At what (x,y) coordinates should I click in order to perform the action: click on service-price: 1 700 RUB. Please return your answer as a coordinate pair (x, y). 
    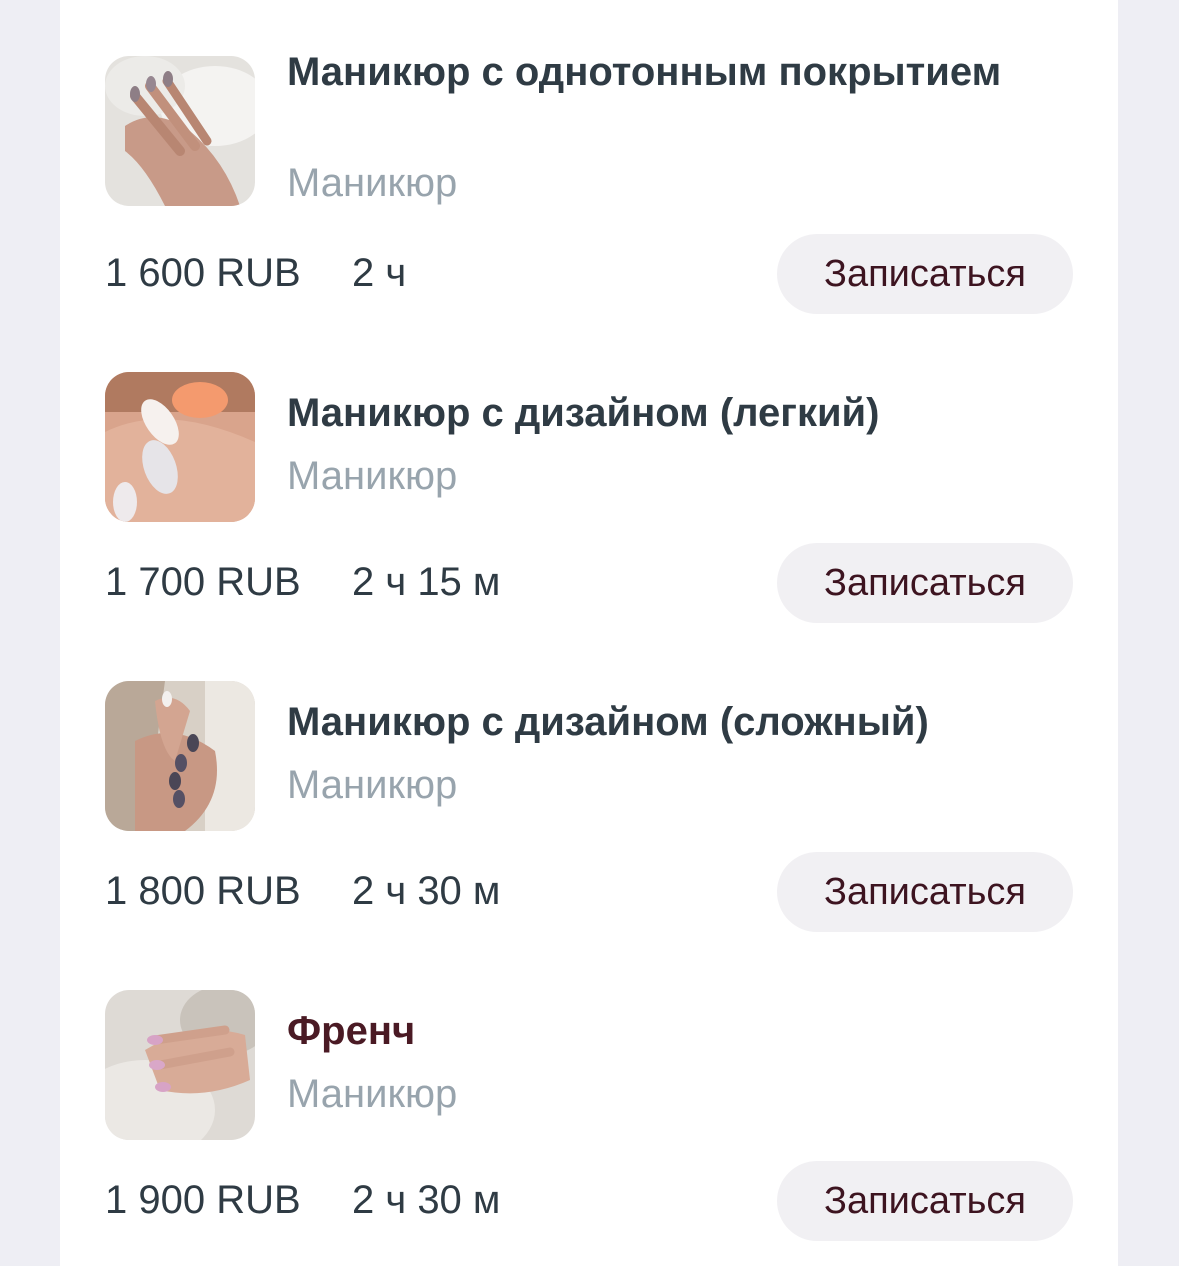
    Looking at the image, I should click on (203, 582).